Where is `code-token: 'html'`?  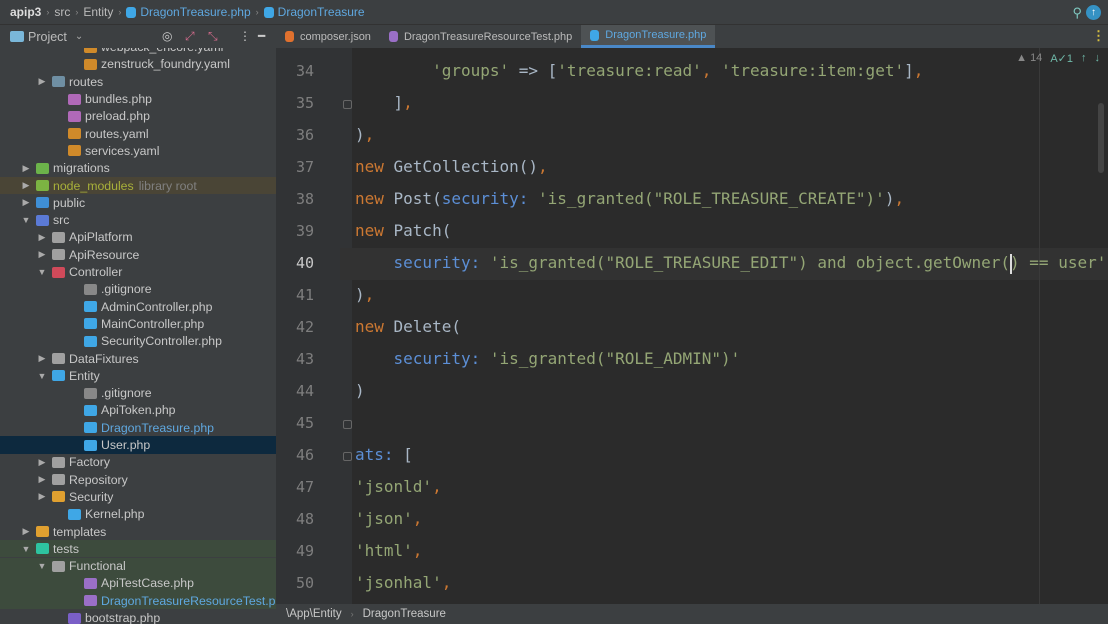
code-token: 'html' is located at coordinates (384, 550).